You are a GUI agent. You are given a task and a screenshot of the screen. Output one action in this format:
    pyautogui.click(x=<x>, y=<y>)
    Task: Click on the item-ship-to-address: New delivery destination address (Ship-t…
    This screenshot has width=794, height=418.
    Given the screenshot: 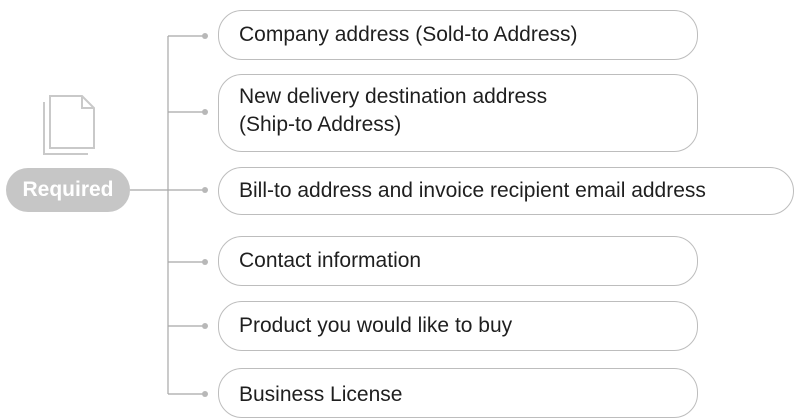 What is the action you would take?
    pyautogui.click(x=458, y=113)
    